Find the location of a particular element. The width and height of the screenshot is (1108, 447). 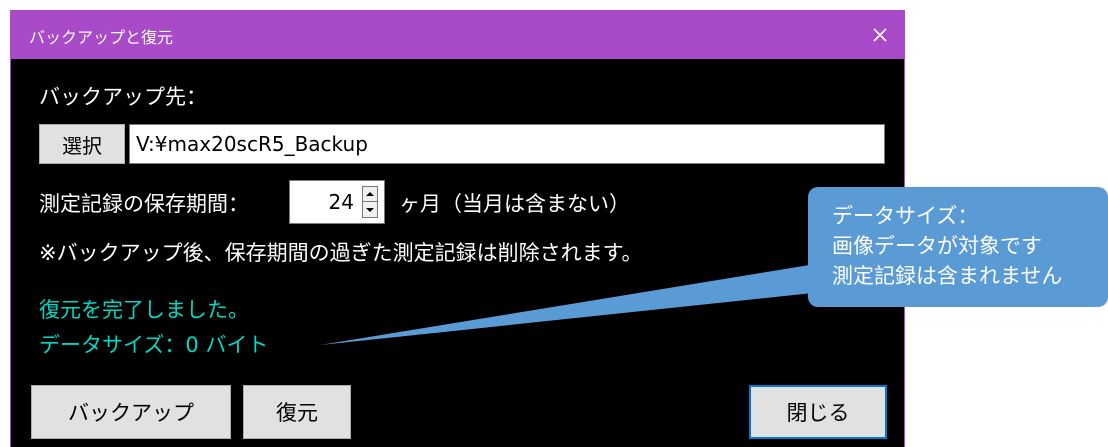

retention-months-value: 24 is located at coordinates (341, 202).